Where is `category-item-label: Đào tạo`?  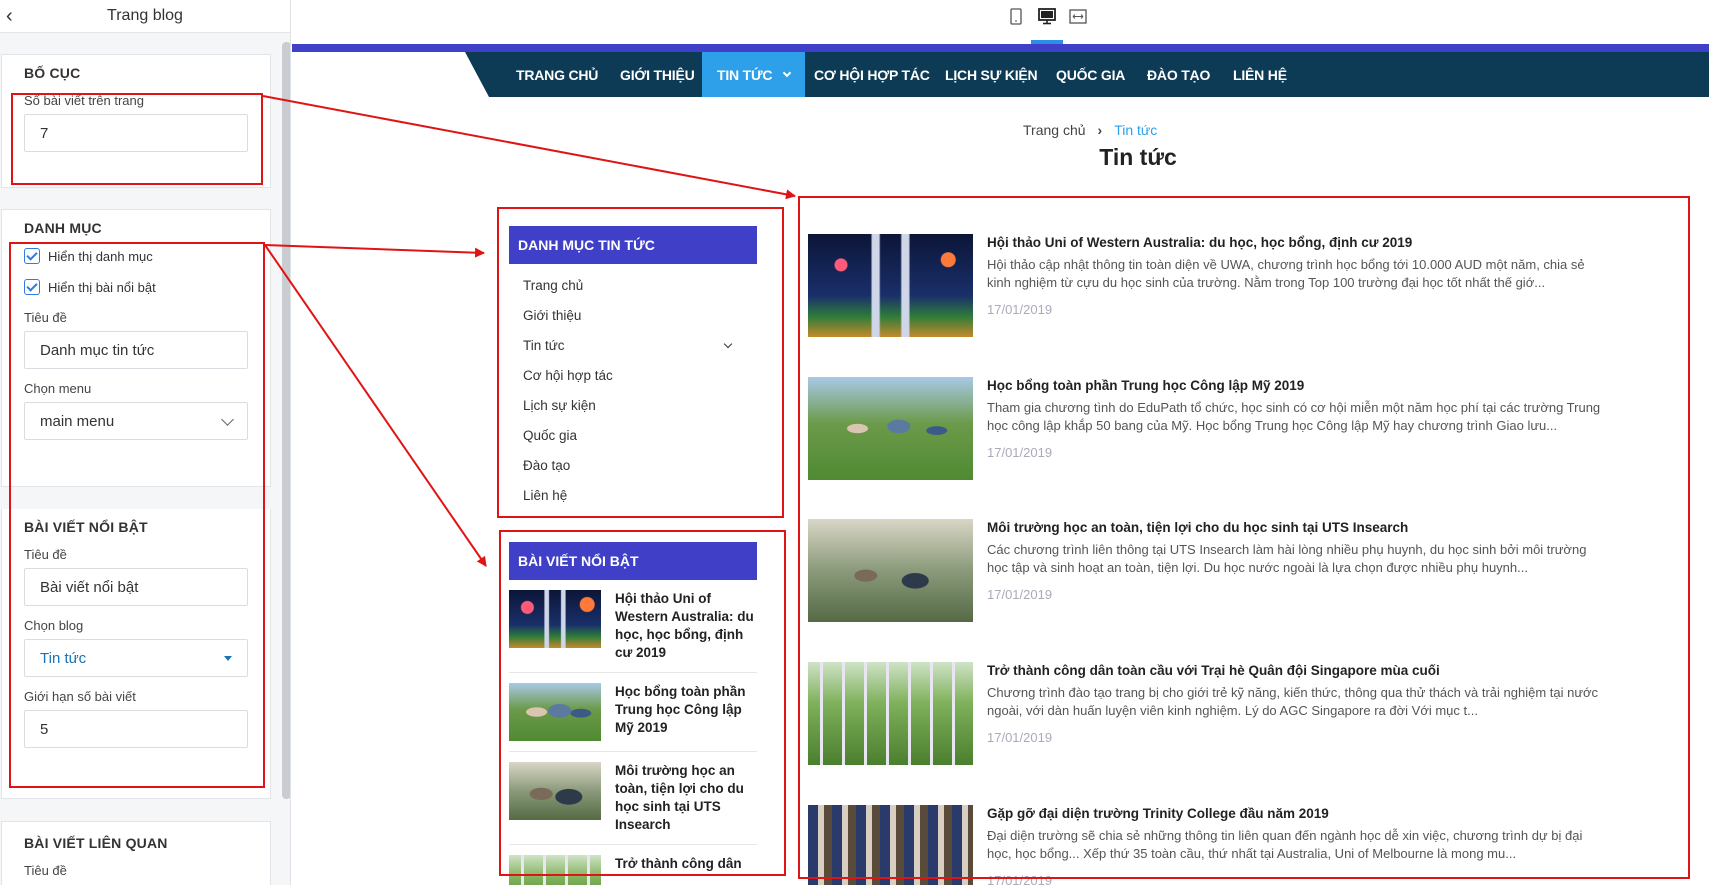
category-item-label: Đào tạo is located at coordinates (547, 465).